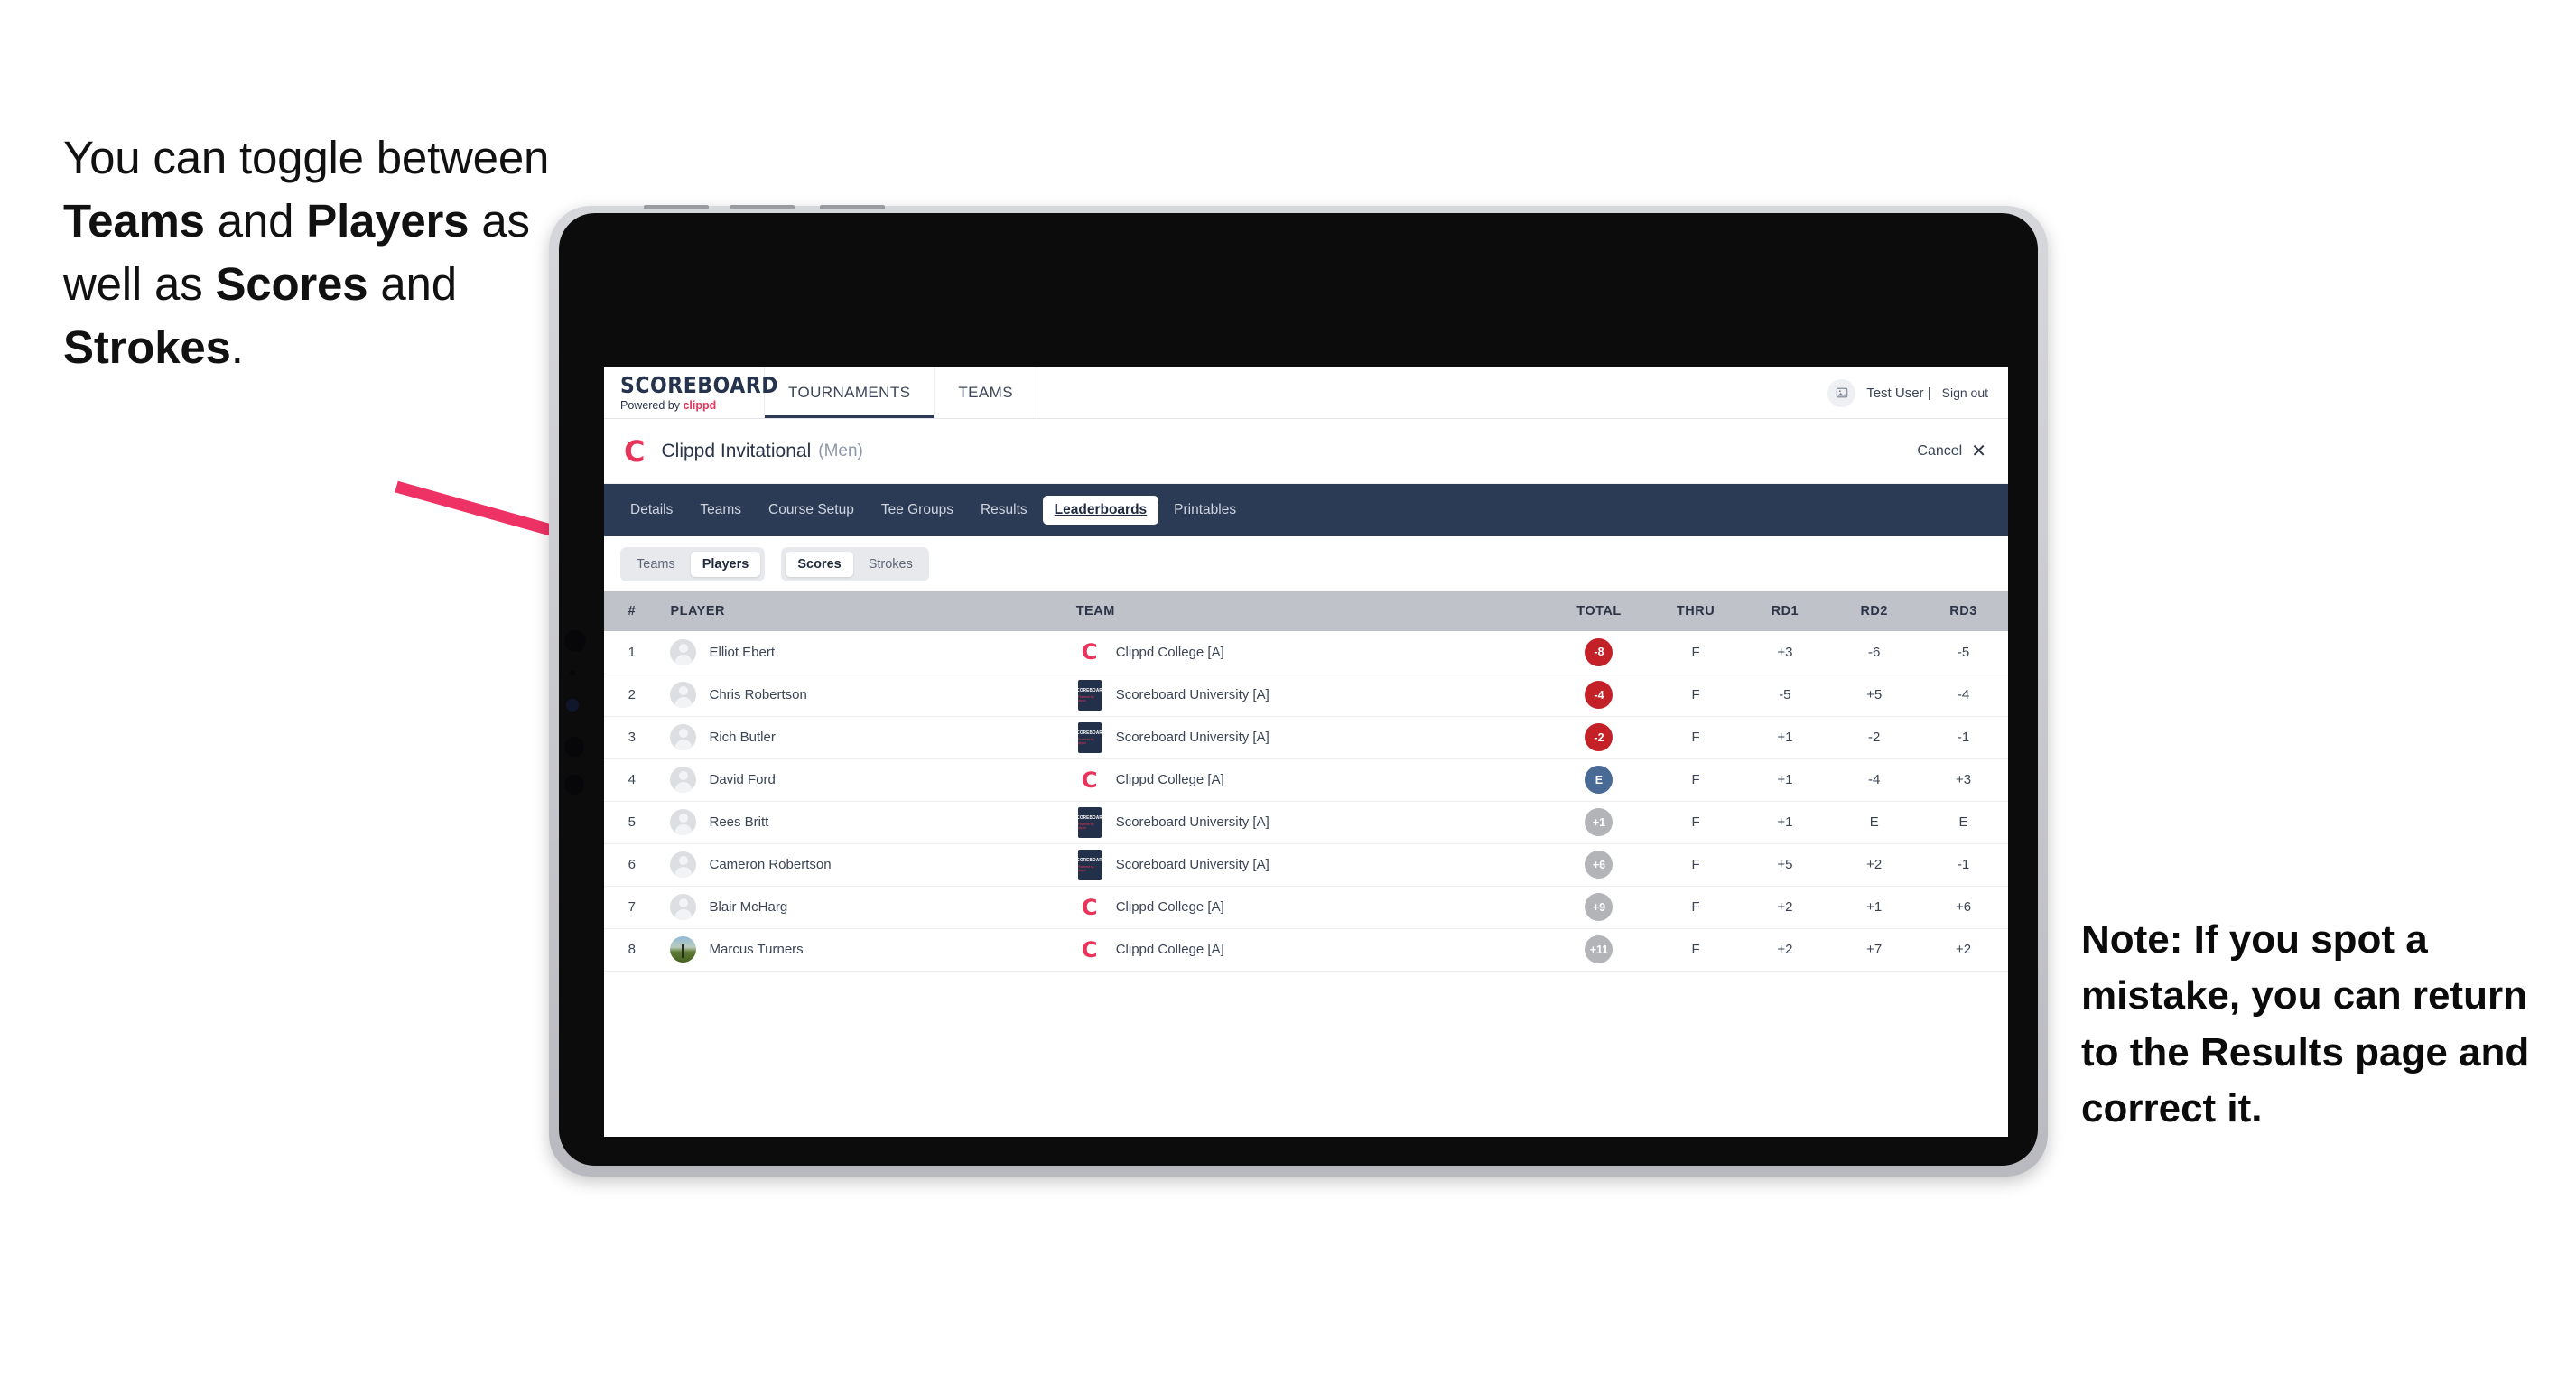  I want to click on cell-rank: 4, so click(632, 780).